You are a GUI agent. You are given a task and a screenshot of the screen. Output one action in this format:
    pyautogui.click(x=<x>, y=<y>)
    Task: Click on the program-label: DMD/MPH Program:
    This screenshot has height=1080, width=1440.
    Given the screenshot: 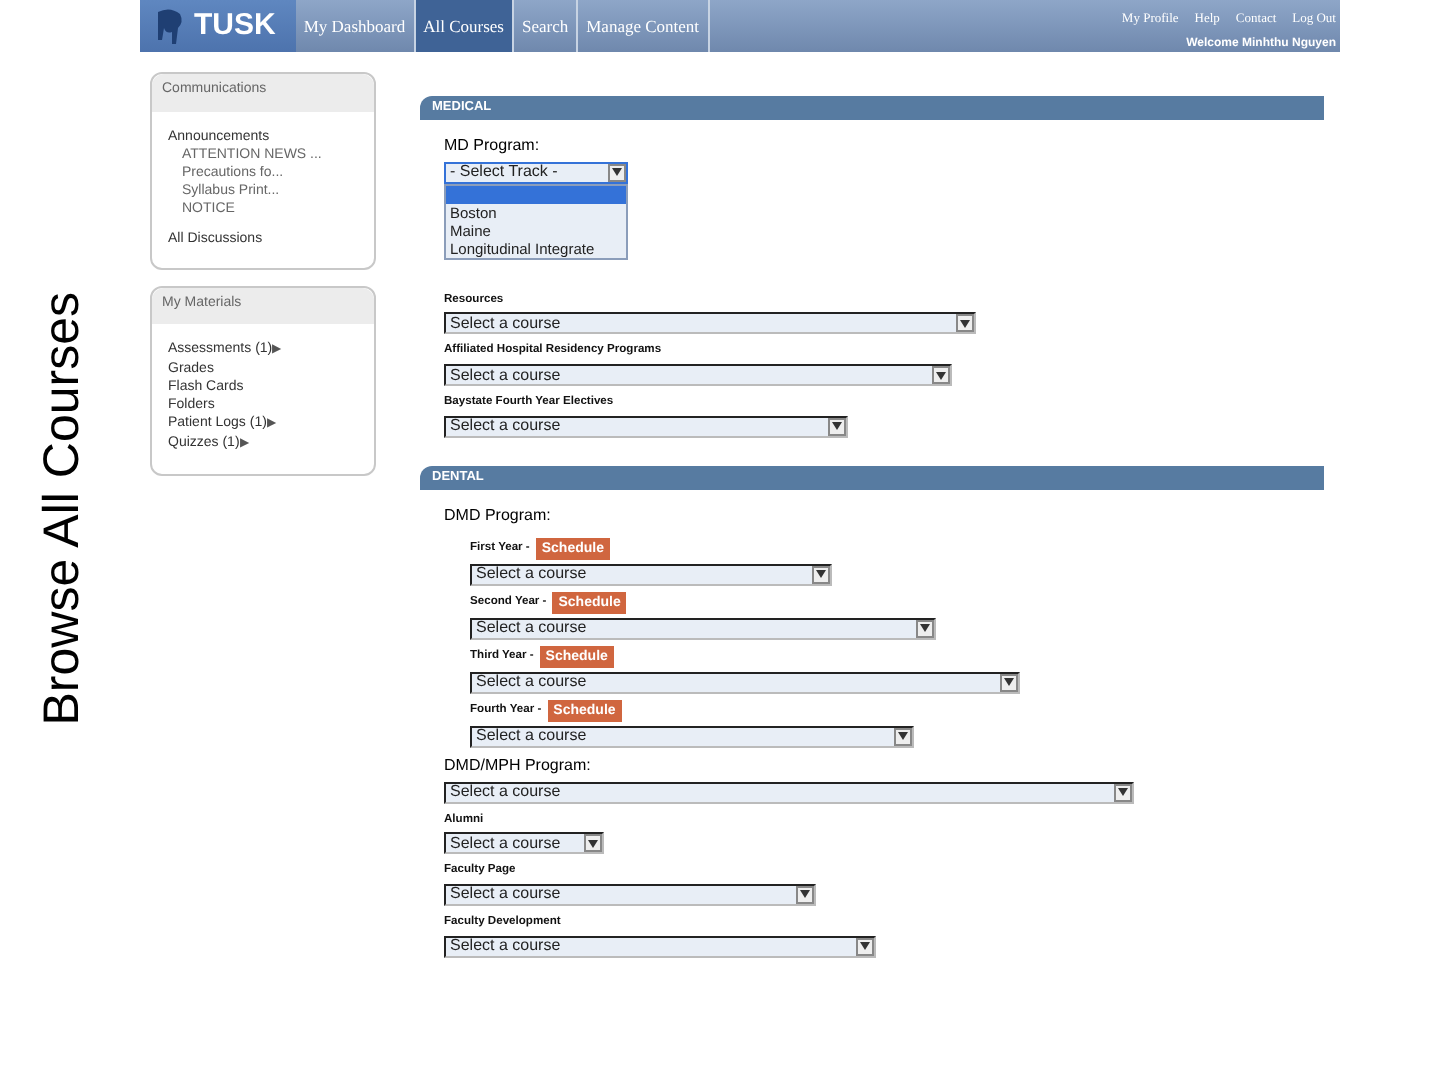 What is the action you would take?
    pyautogui.click(x=518, y=765)
    